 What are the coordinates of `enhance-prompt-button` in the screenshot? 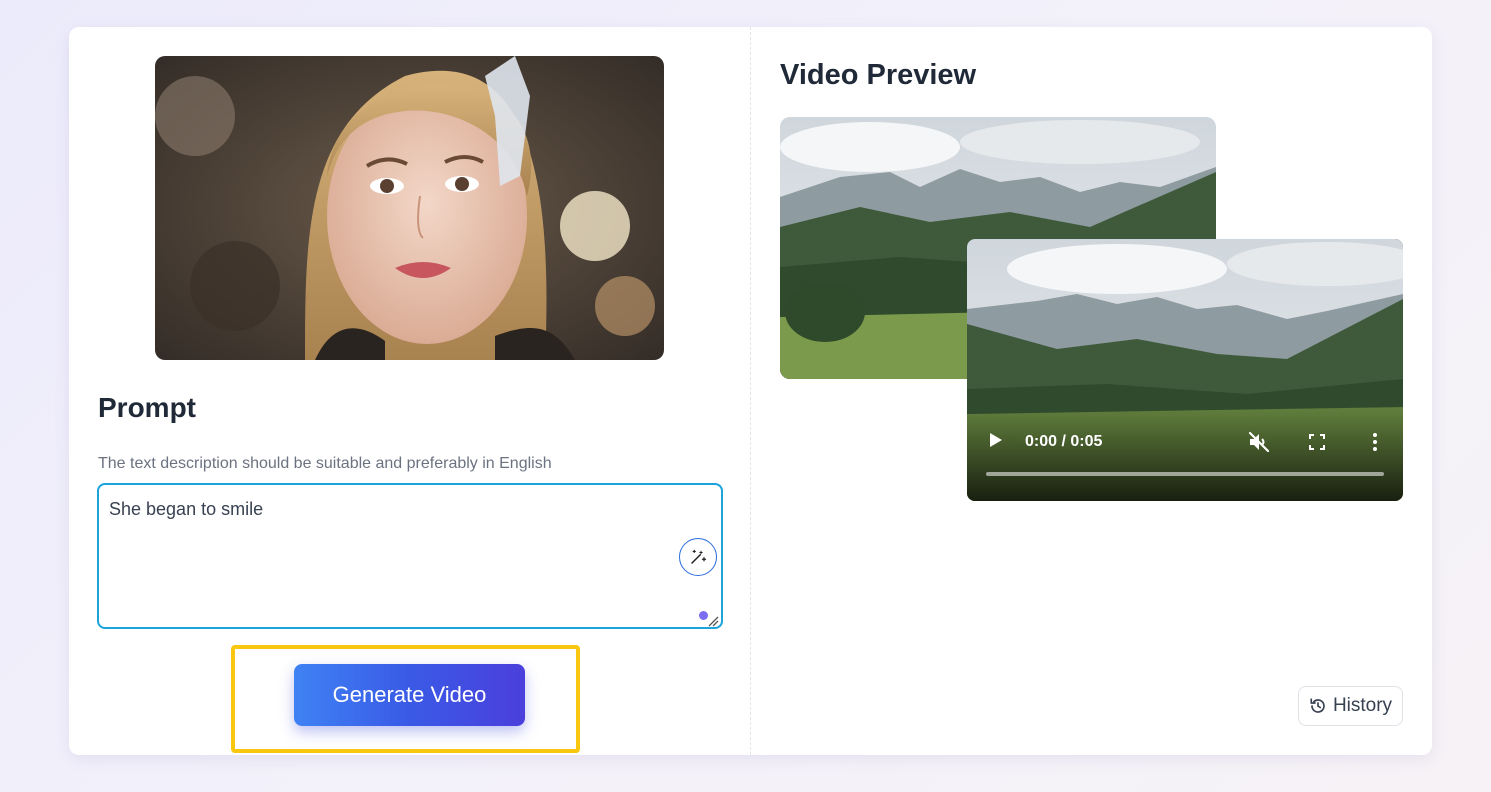 It's located at (698, 557).